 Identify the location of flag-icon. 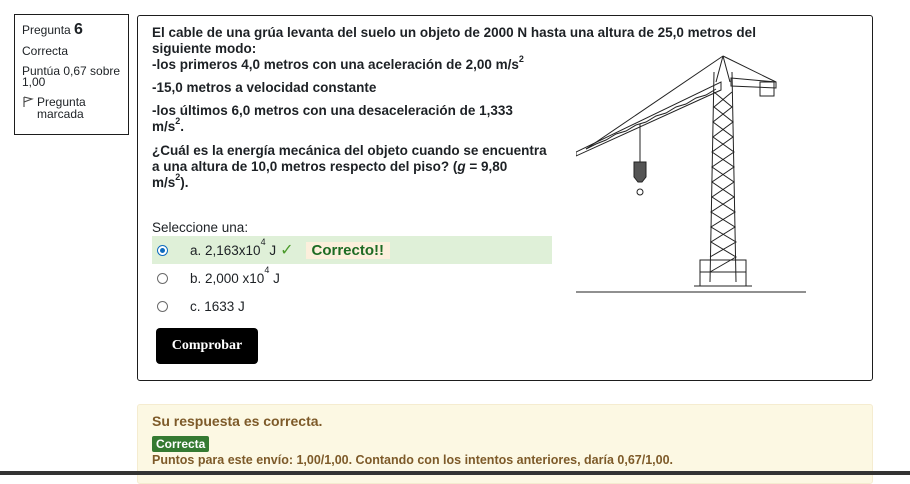
(28, 102).